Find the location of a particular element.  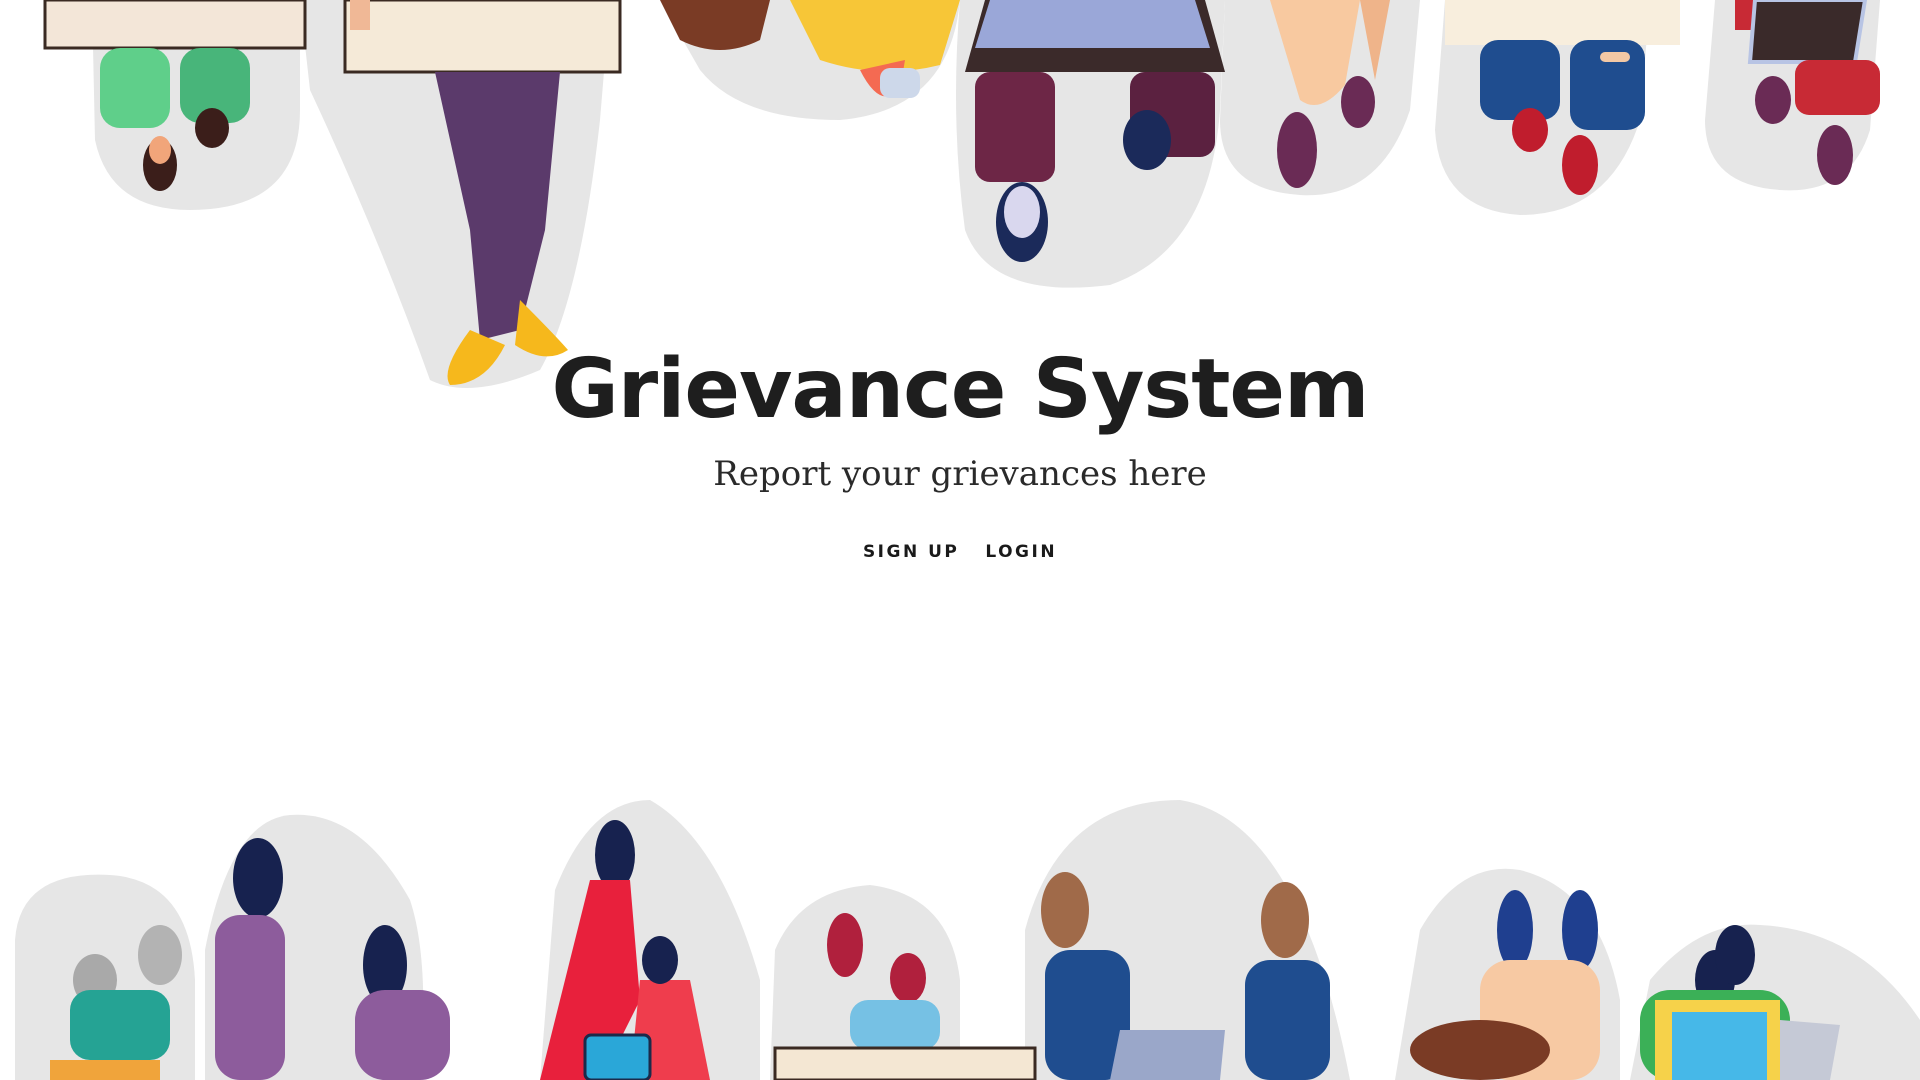

signup-link: SIGN UP is located at coordinates (911, 552).